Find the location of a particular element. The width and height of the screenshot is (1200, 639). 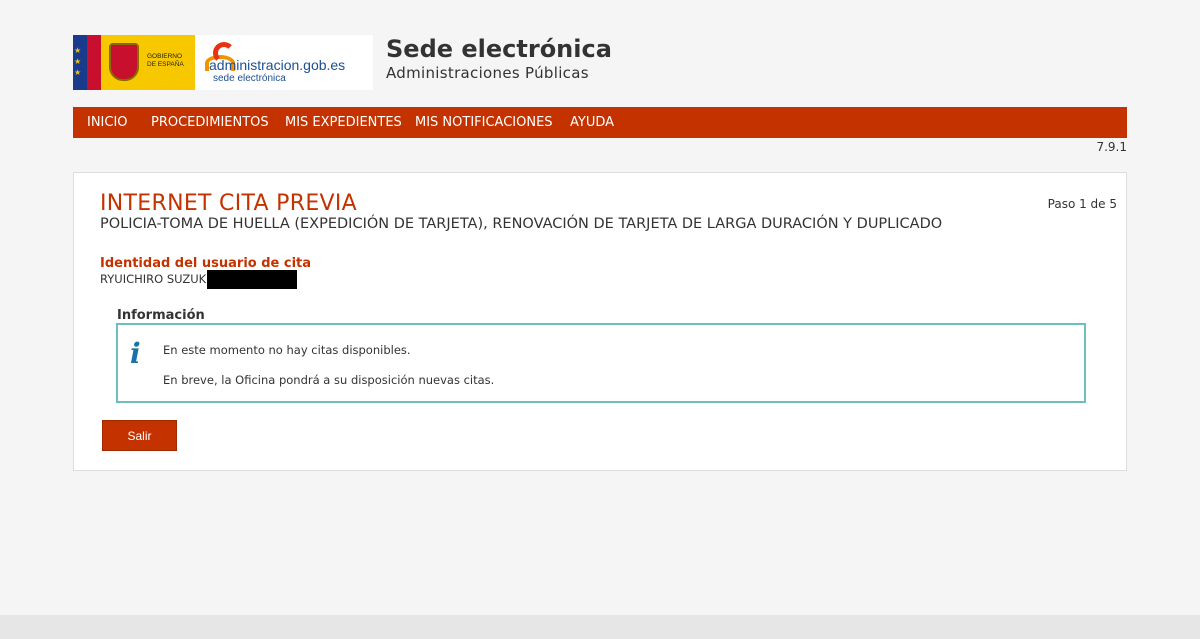

gov-text-line1: GOBIERNO is located at coordinates (165, 56).